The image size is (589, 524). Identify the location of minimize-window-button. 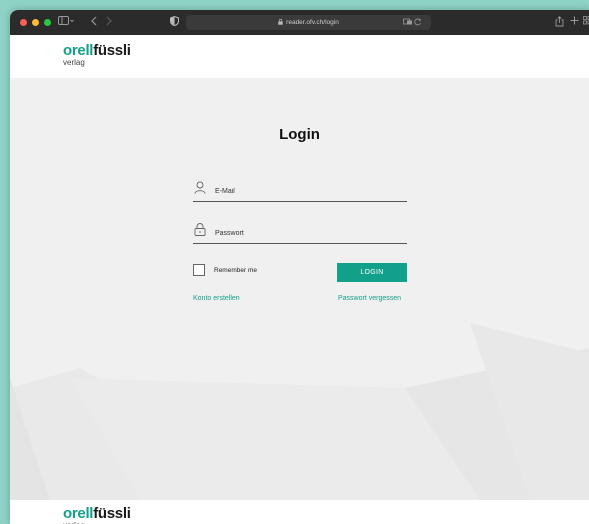
(35, 22).